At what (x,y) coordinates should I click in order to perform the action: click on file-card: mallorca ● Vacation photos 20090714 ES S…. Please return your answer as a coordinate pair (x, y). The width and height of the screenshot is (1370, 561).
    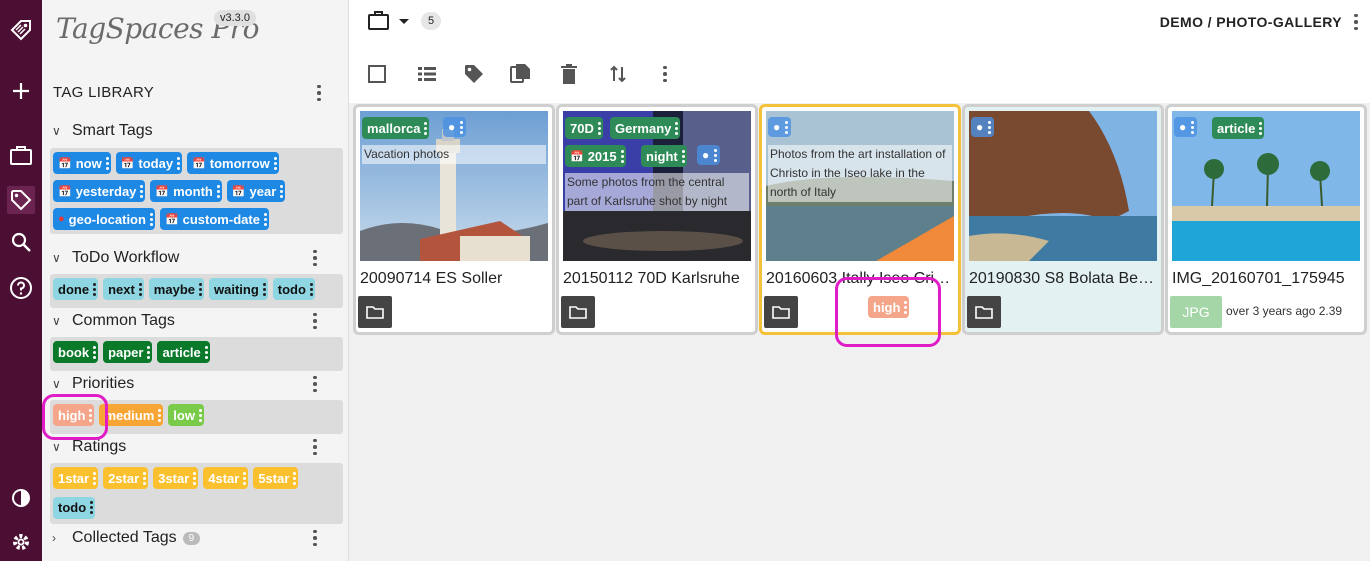
    Looking at the image, I should click on (454, 219).